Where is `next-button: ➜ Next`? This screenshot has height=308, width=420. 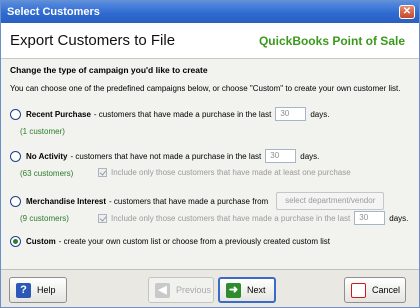
next-button: ➜ Next is located at coordinates (247, 290).